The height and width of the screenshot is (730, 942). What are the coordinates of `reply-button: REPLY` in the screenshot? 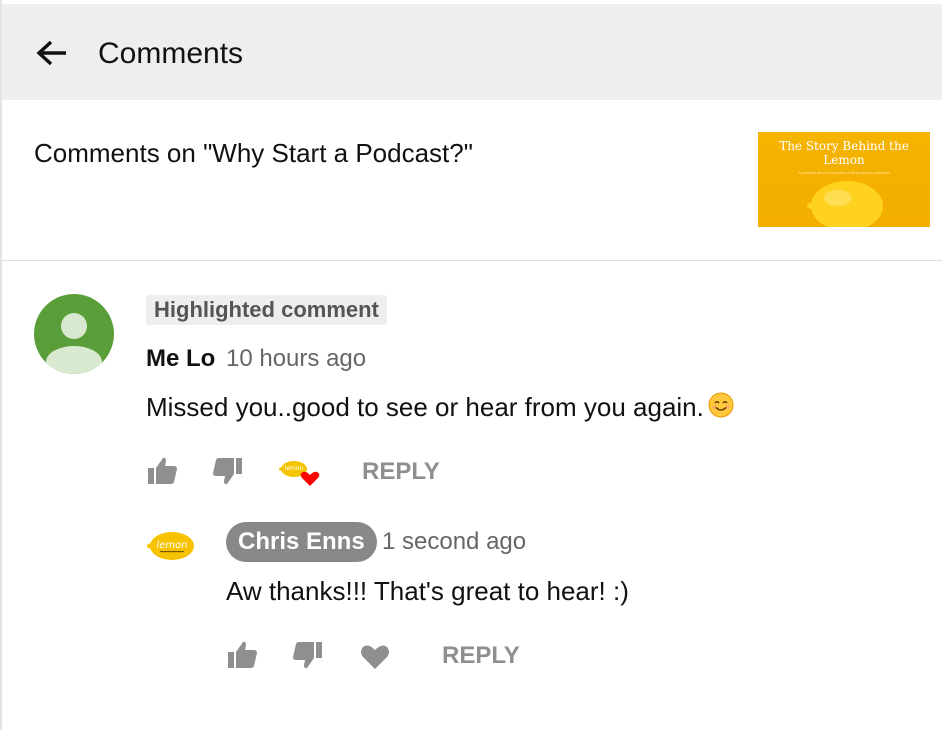 It's located at (401, 472).